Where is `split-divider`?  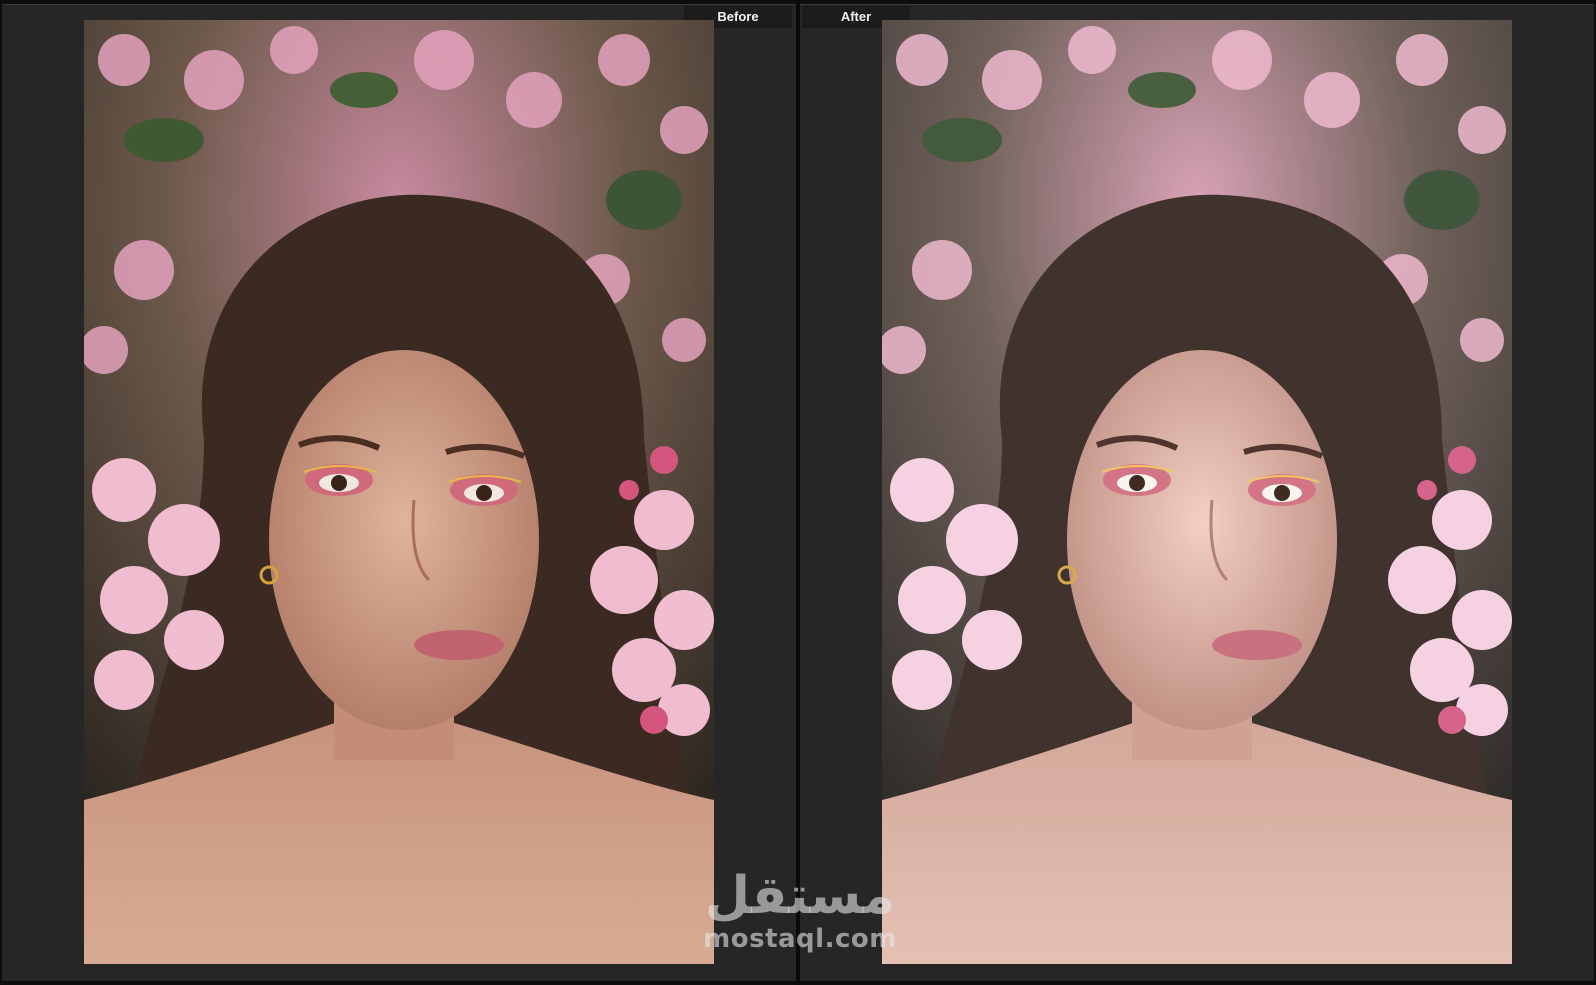 split-divider is located at coordinates (798, 492).